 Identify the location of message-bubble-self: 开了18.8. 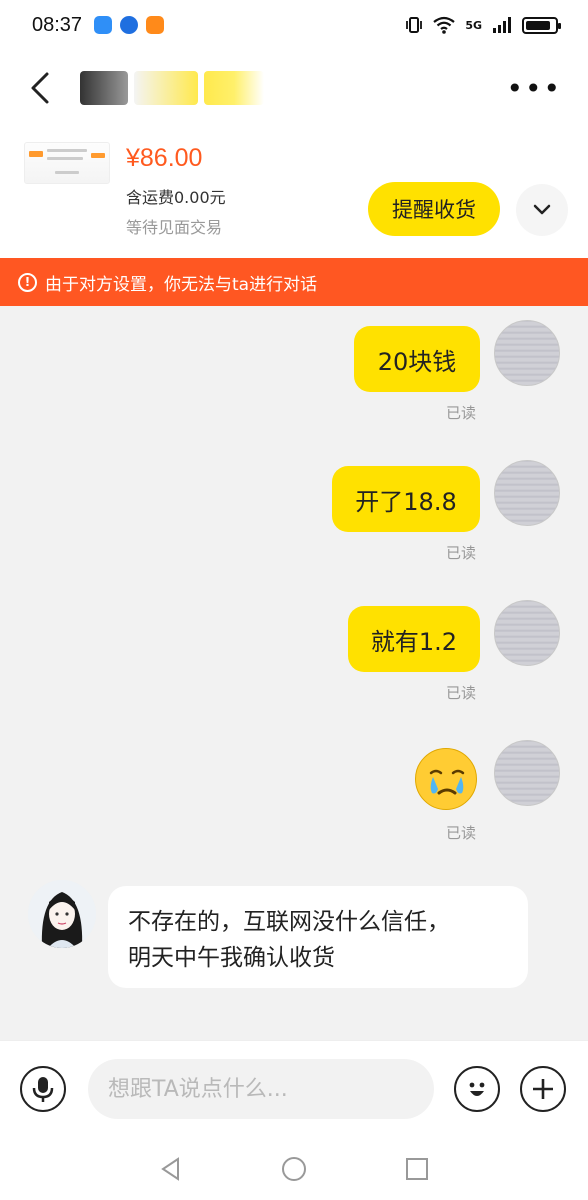
(406, 499).